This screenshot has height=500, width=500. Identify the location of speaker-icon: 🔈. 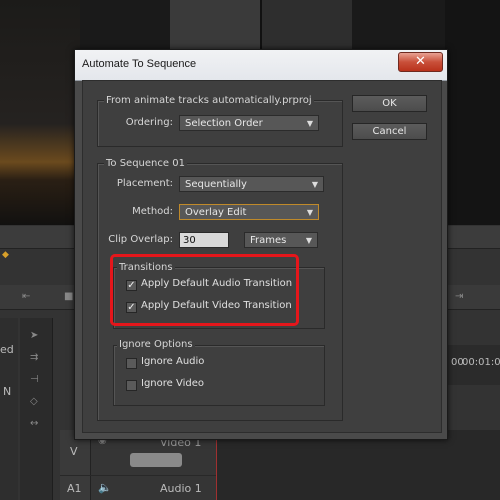
(105, 487).